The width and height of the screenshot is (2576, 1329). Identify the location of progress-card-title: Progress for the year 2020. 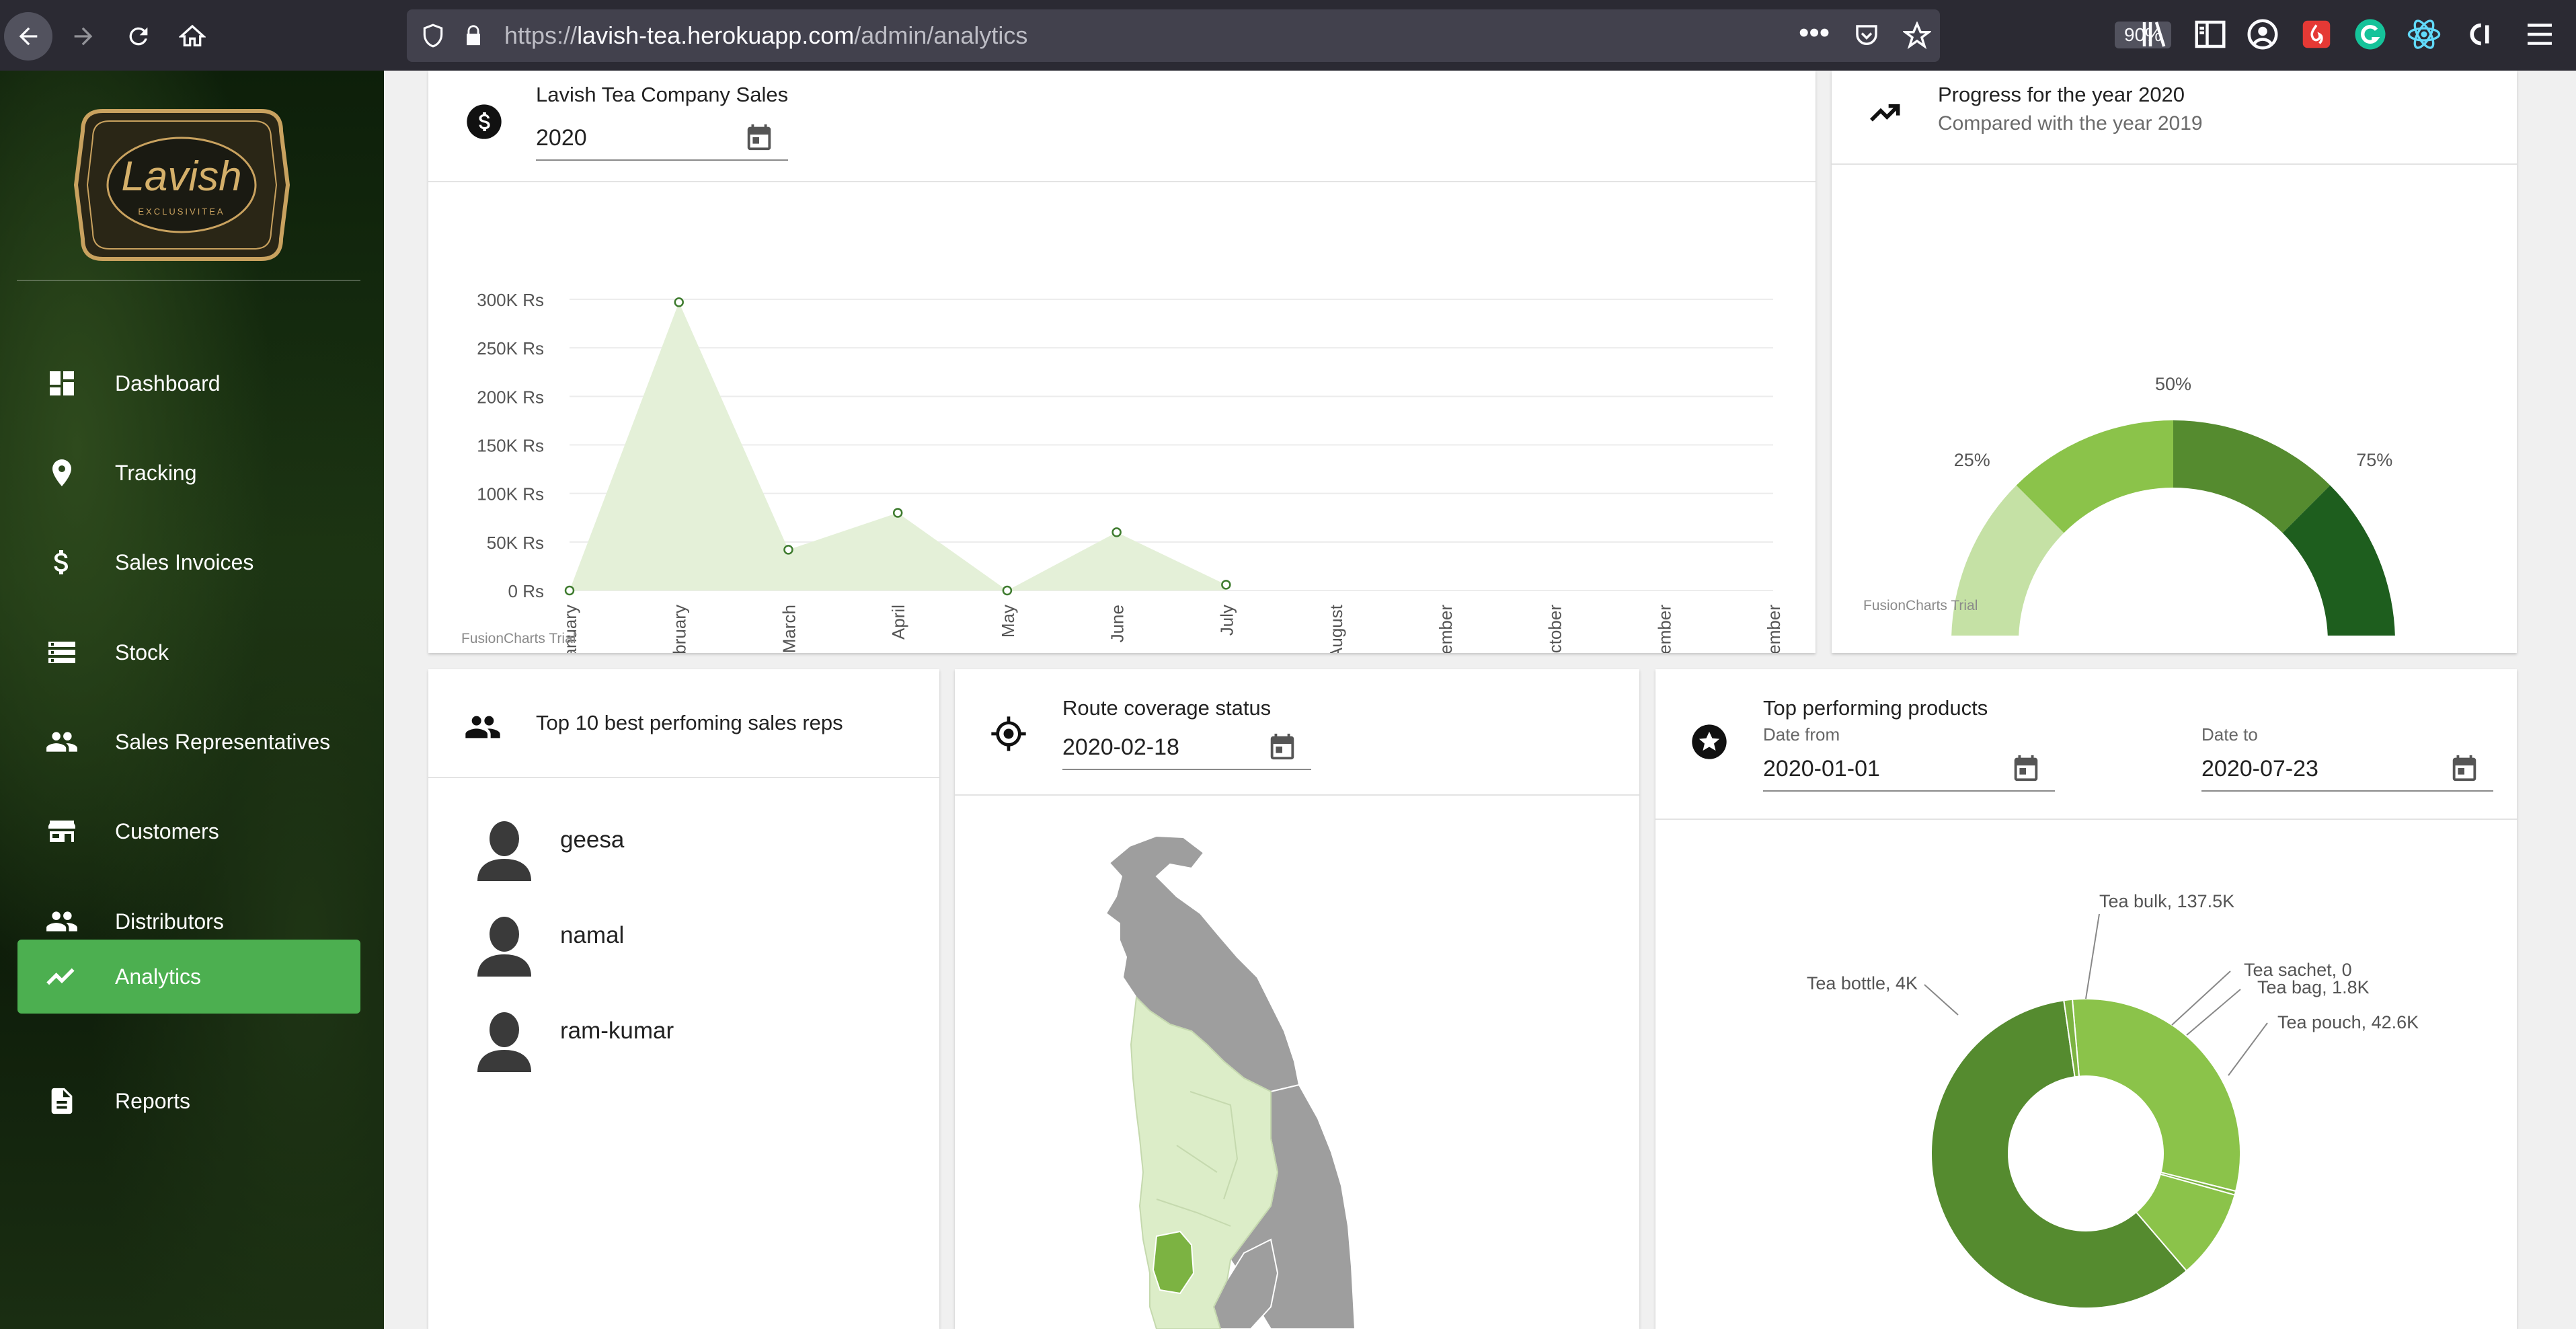
(2062, 94).